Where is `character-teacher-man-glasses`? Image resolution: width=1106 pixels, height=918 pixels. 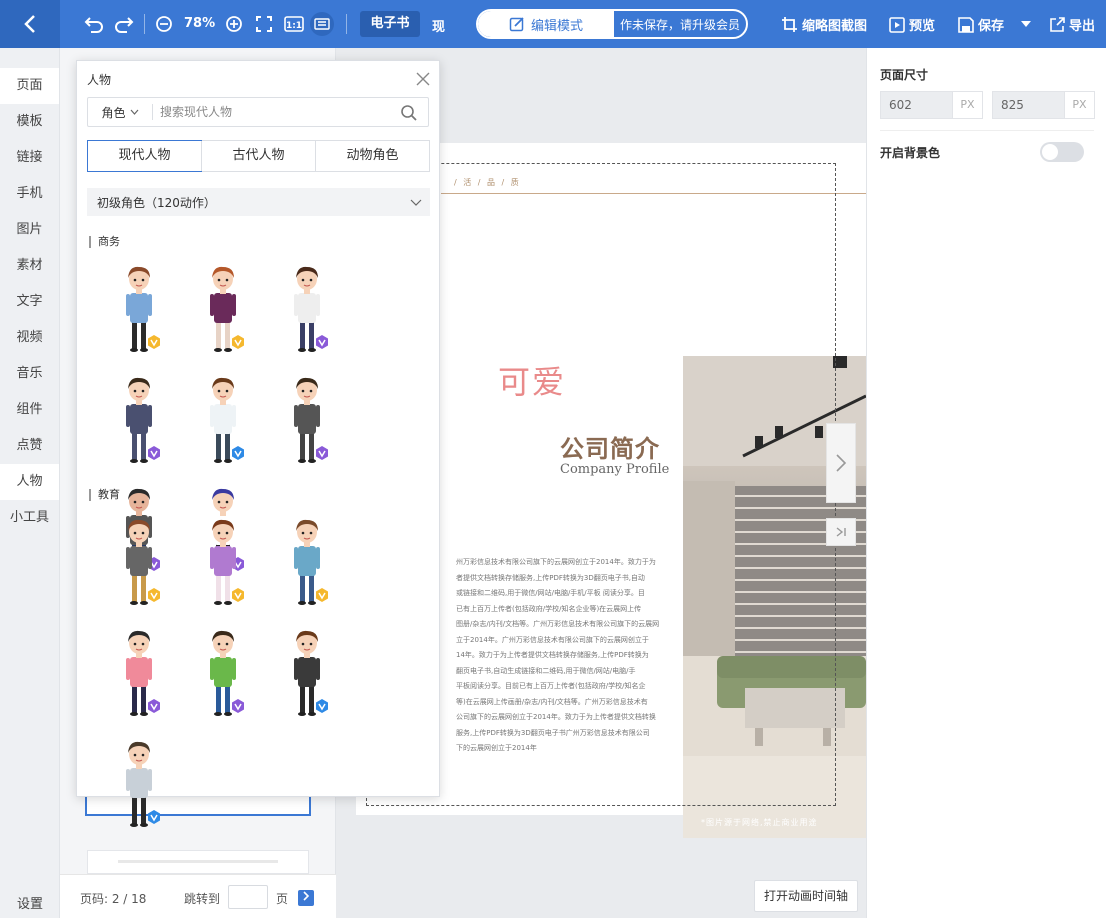 character-teacher-man-glasses is located at coordinates (139, 567).